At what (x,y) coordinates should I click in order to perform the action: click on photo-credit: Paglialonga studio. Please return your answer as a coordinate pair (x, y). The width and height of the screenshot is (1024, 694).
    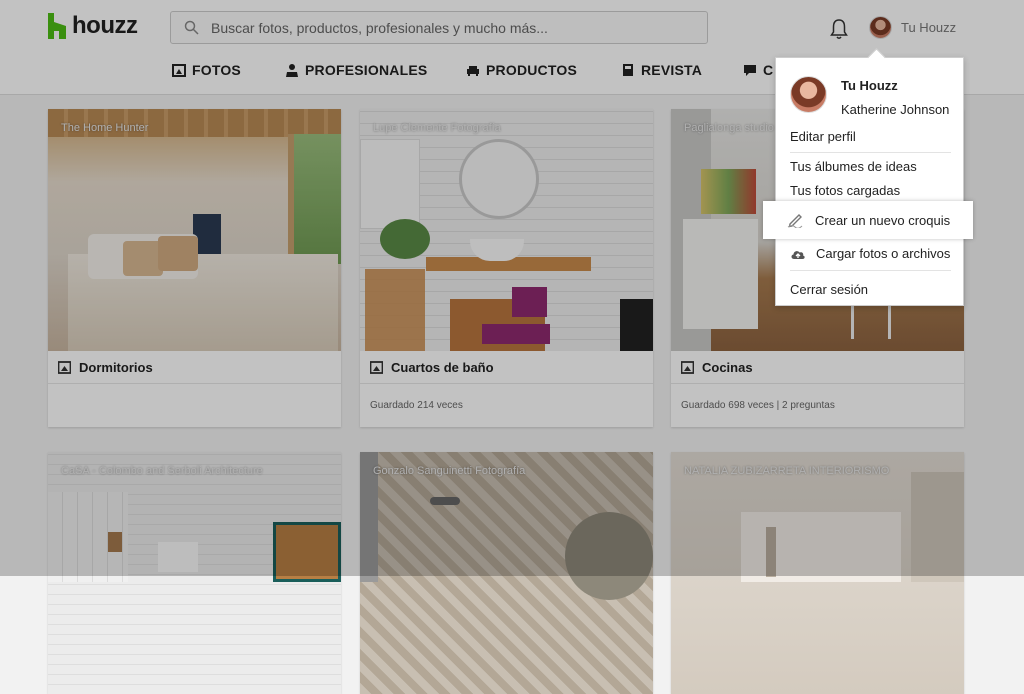
    Looking at the image, I should click on (729, 128).